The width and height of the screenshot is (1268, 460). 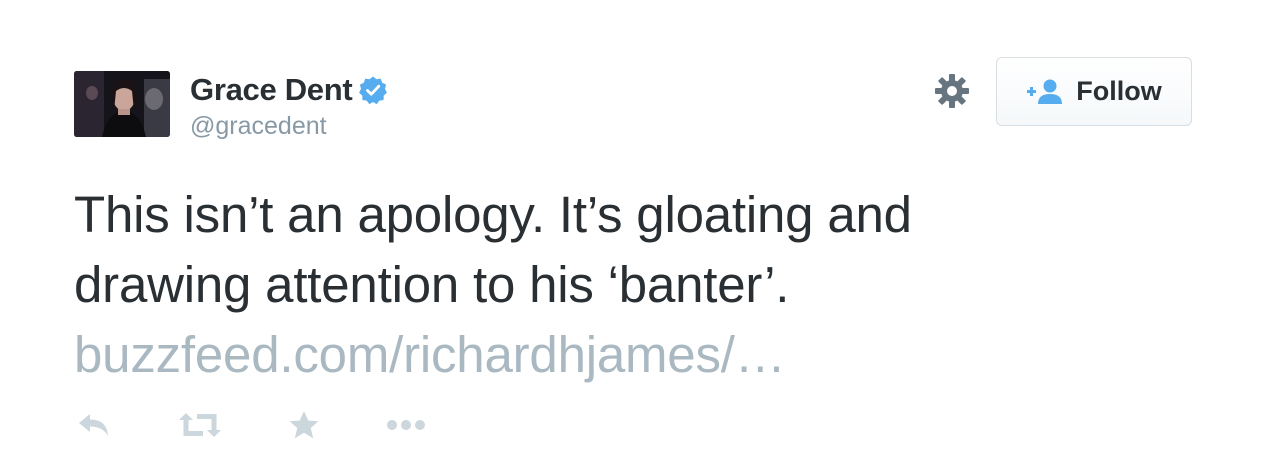 I want to click on star-icon, so click(x=304, y=425).